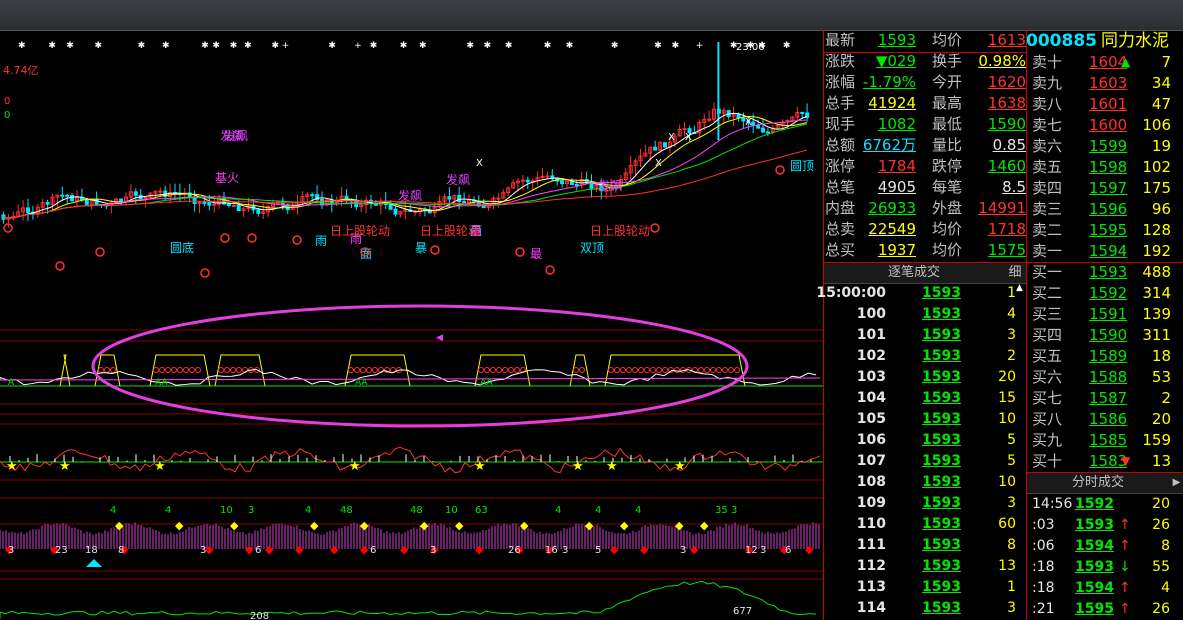  What do you see at coordinates (925, 124) in the screenshot?
I see `quote-row: 现手 1082 最低 1590` at bounding box center [925, 124].